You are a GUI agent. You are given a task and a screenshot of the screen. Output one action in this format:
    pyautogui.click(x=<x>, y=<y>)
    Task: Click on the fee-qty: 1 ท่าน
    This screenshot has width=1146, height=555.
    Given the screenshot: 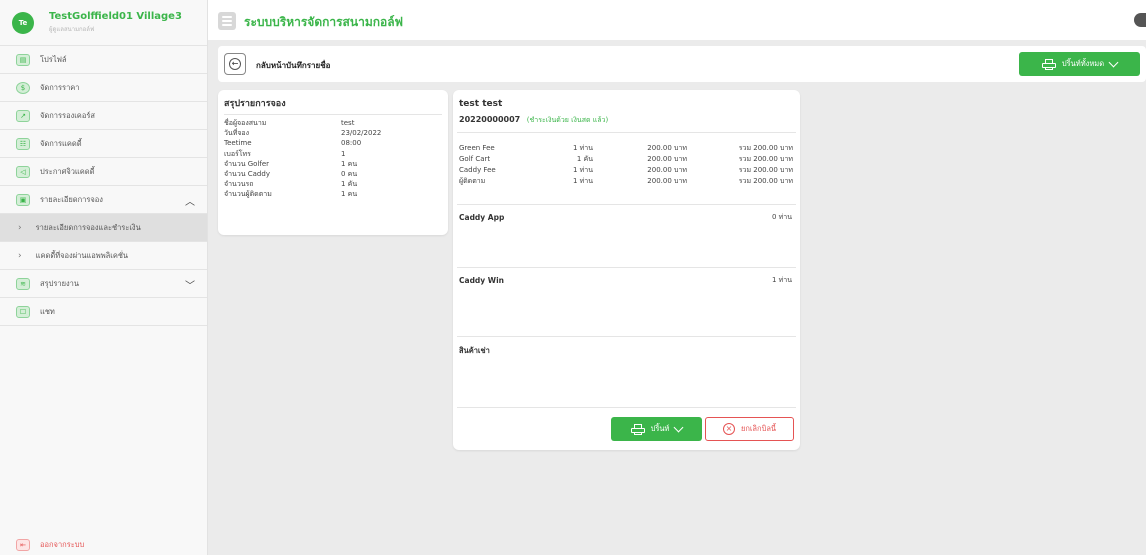 What is the action you would take?
    pyautogui.click(x=582, y=181)
    